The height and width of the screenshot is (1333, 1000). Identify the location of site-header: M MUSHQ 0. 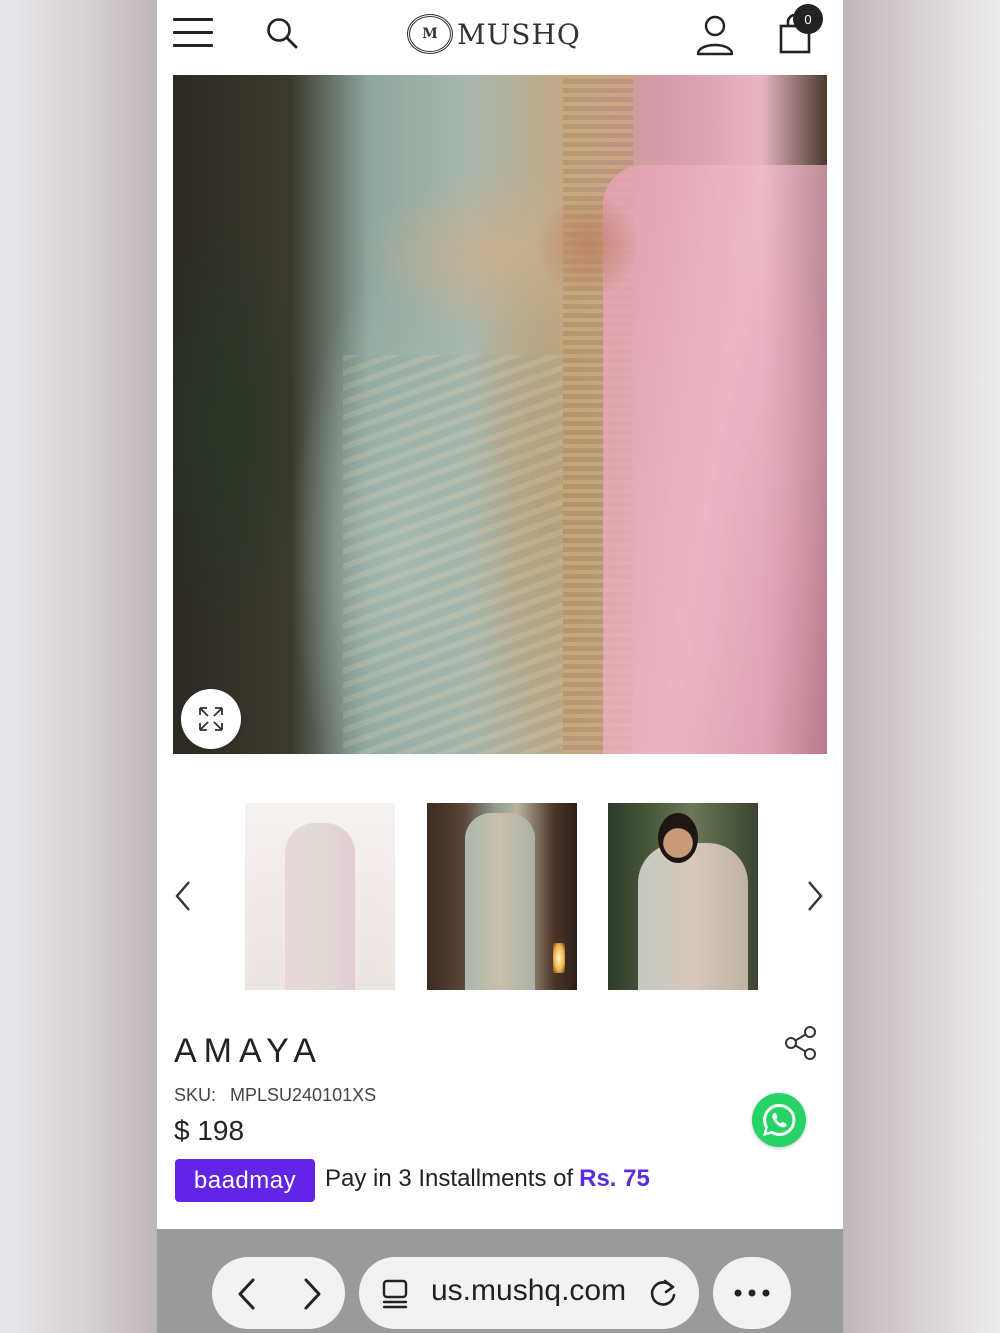
(500, 37).